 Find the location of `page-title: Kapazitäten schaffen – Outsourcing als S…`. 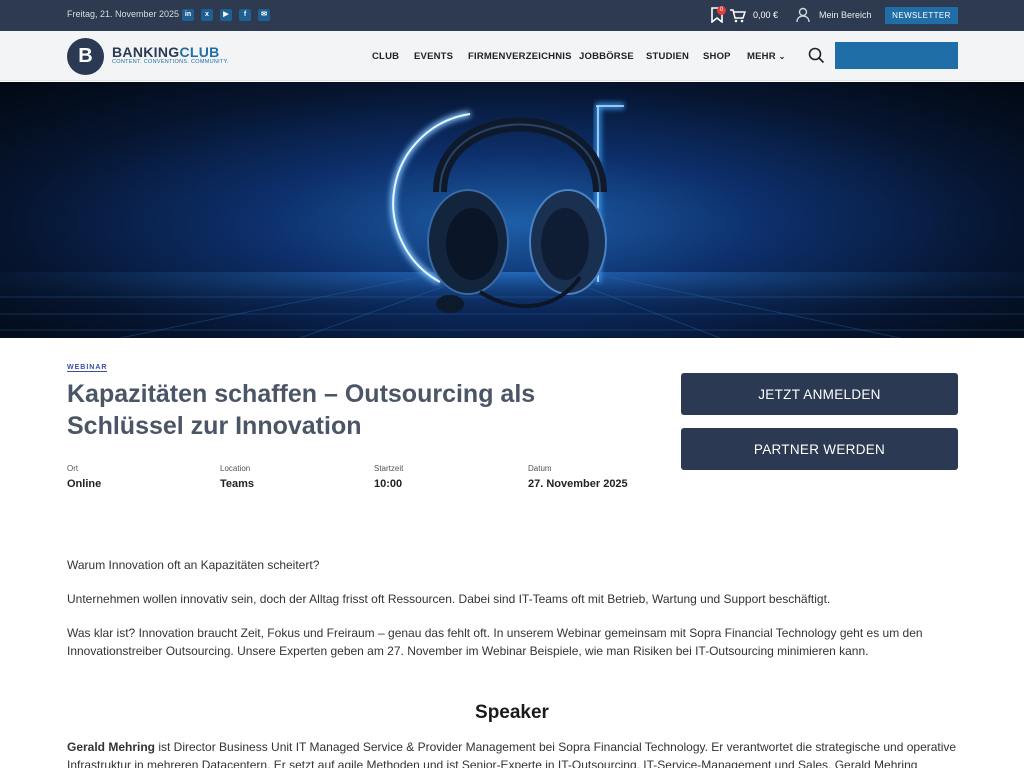

page-title: Kapazitäten schaffen – Outsourcing als S… is located at coordinates (301, 410).